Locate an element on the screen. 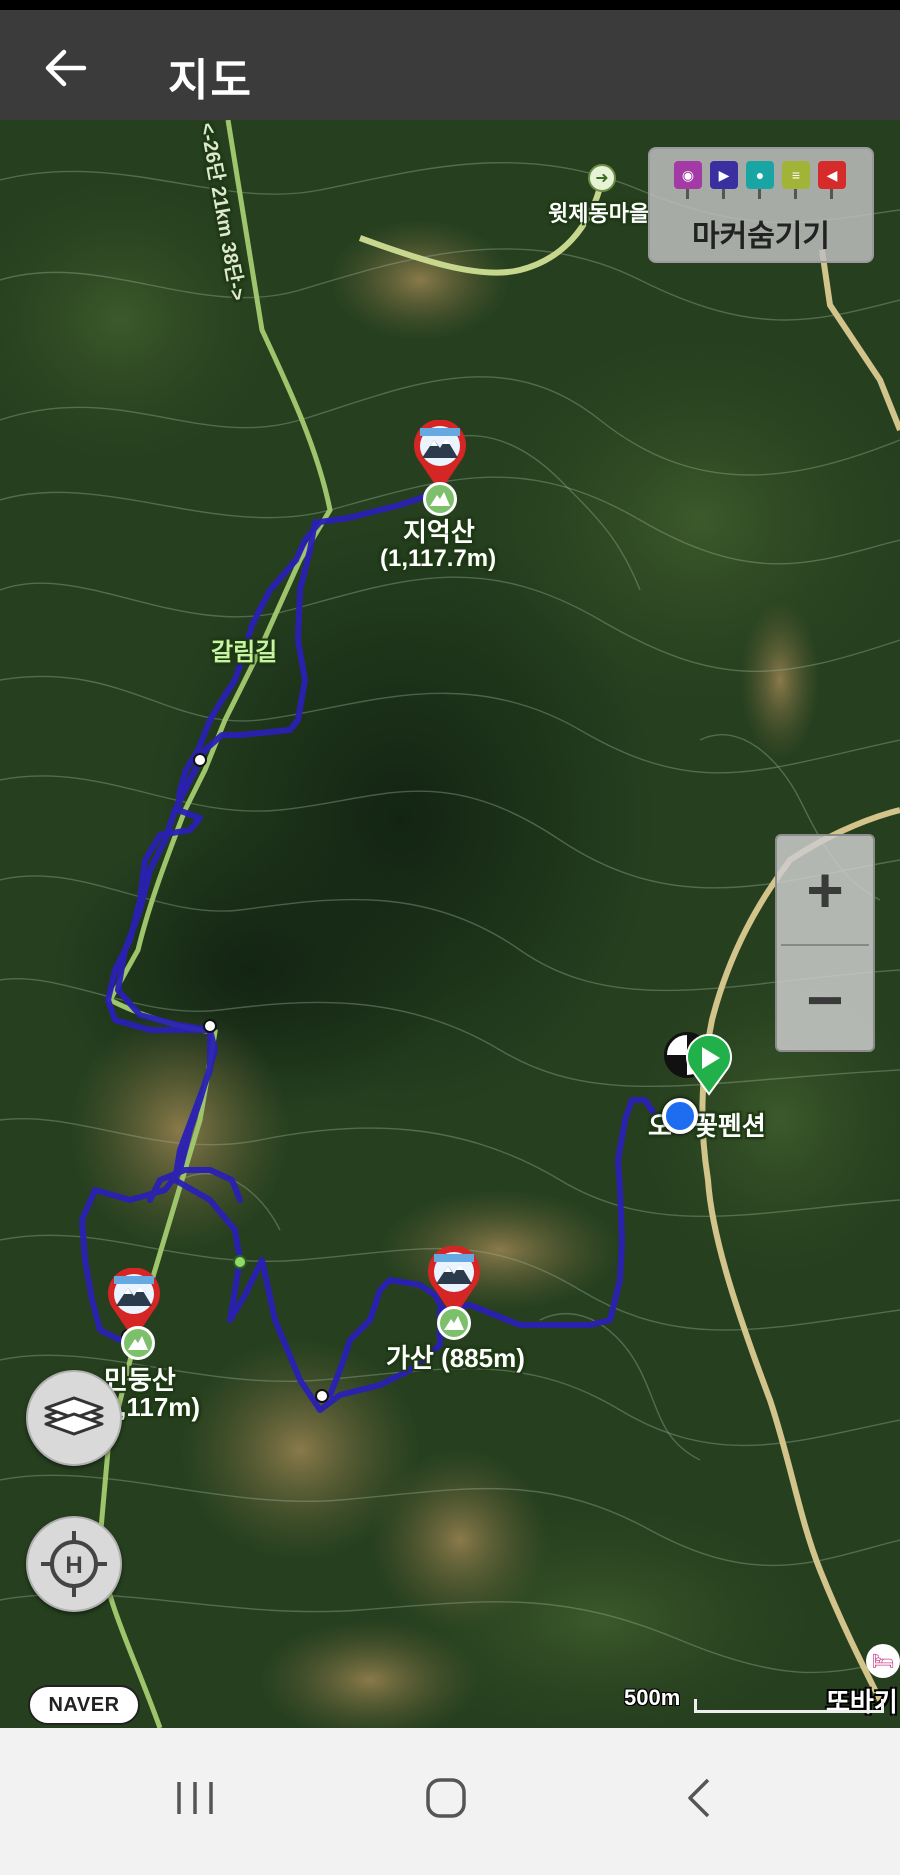  play-pin-icon is located at coordinates (709, 1064).